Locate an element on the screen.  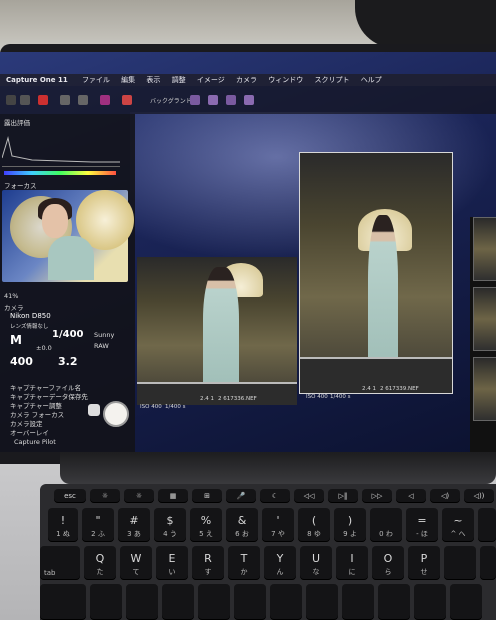
redo-icon is located at coordinates (83, 100).